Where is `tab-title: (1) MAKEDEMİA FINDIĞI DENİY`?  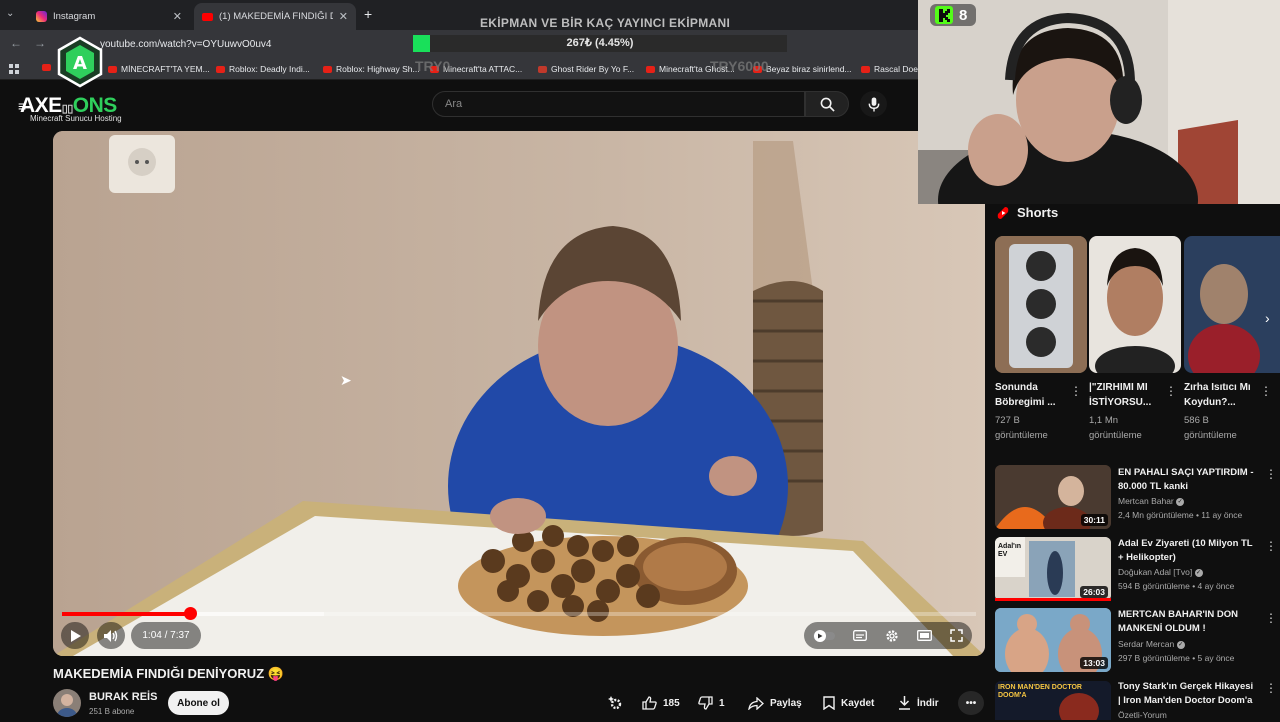
tab-title: (1) MAKEDEMİA FINDIĞI DENİY is located at coordinates (276, 16).